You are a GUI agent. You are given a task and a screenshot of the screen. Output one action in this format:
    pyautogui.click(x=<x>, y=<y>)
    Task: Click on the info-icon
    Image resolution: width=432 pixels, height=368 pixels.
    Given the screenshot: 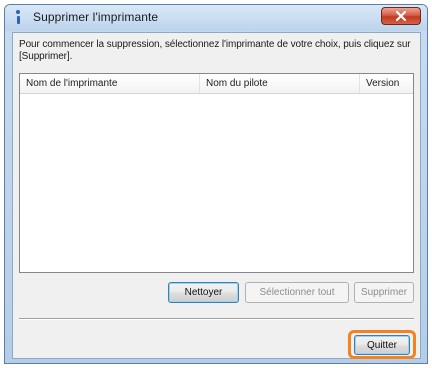 What is the action you would take?
    pyautogui.click(x=18, y=17)
    